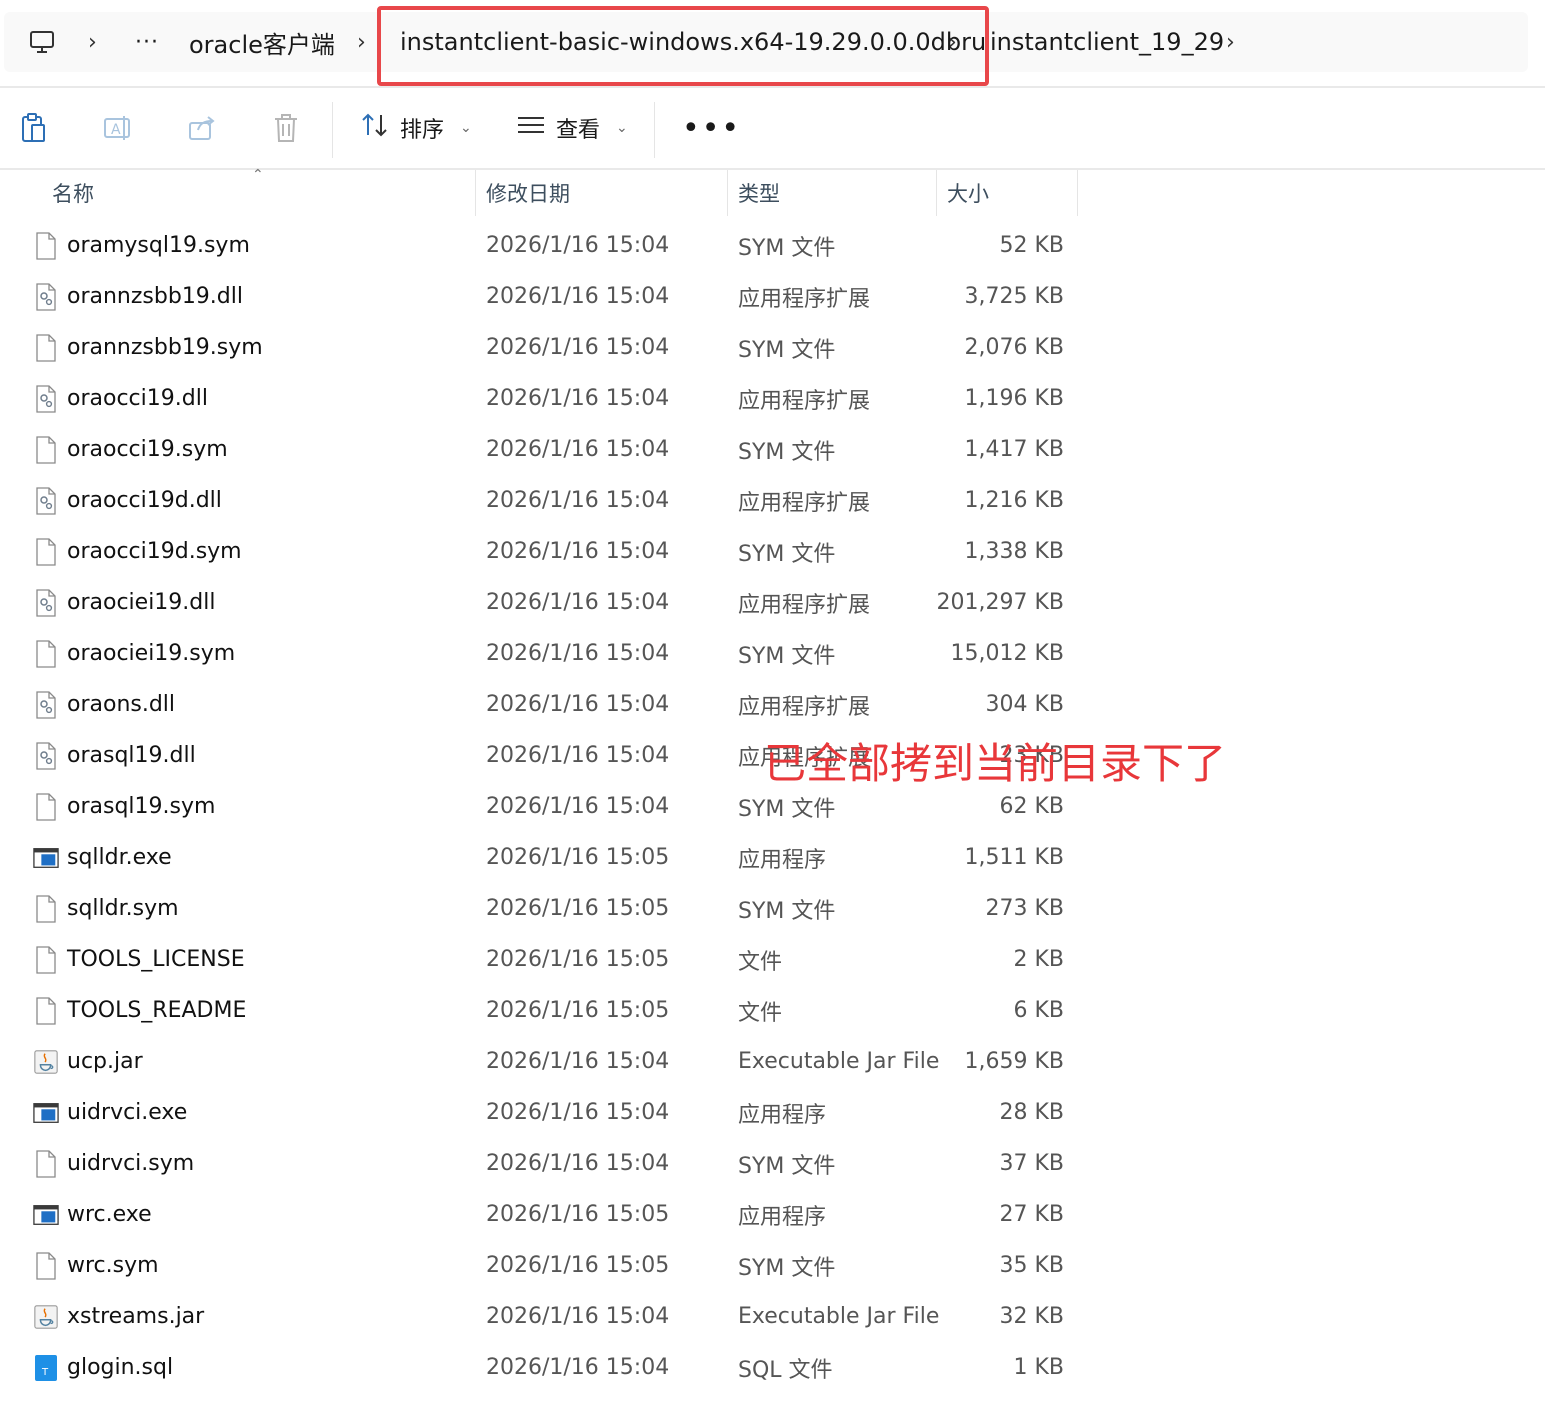 Image resolution: width=1545 pixels, height=1402 pixels. I want to click on toolbar-separator, so click(654, 130).